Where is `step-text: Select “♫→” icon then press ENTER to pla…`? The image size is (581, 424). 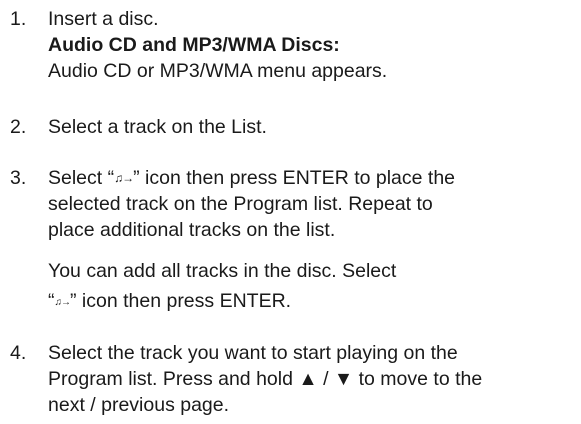 step-text: Select “♫→” icon then press ENTER to pla… is located at coordinates (313, 178).